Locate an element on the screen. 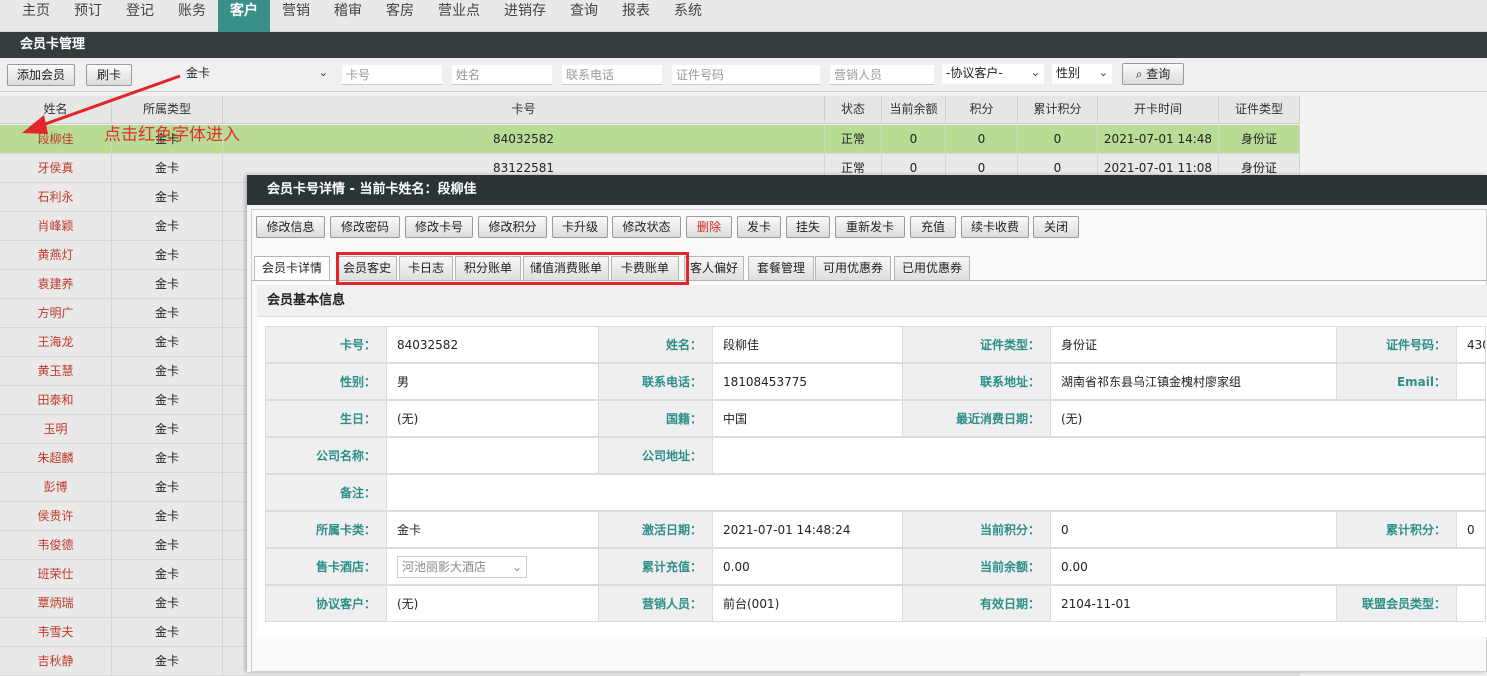  member-name-link: 彭博 is located at coordinates (56, 487).